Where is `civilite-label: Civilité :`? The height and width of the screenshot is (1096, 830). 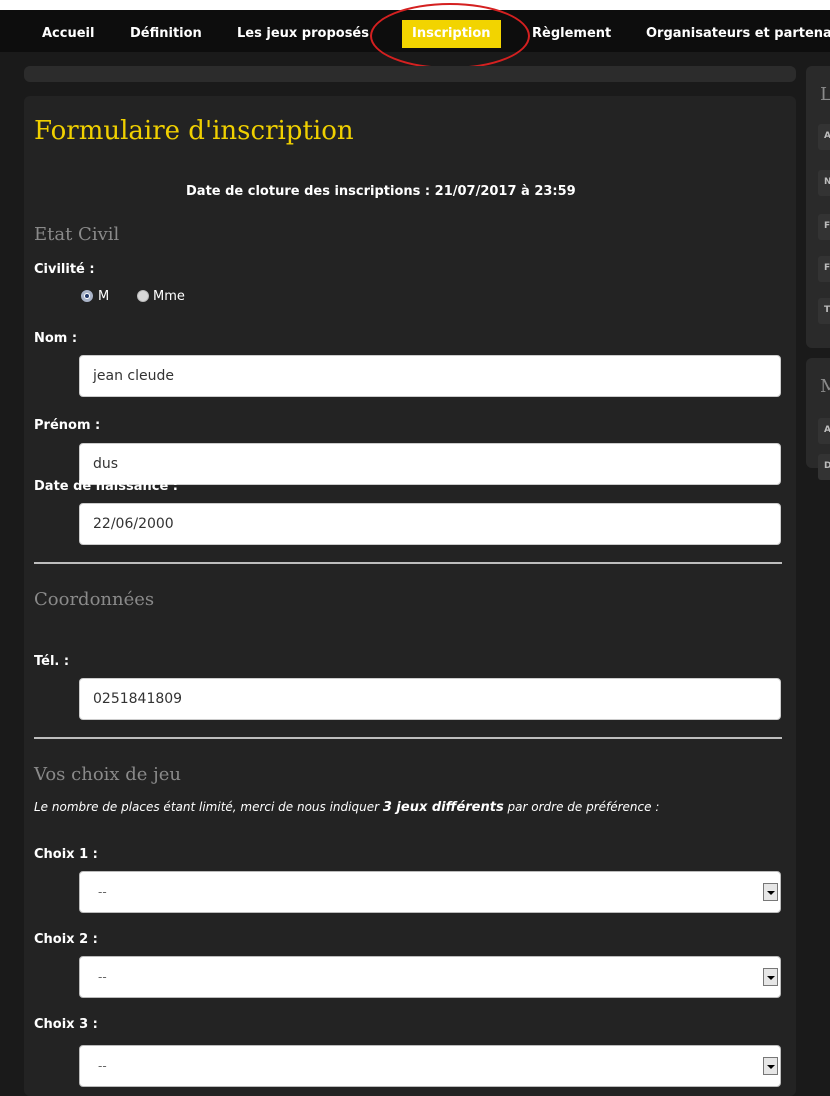
civilite-label: Civilité : is located at coordinates (64, 269).